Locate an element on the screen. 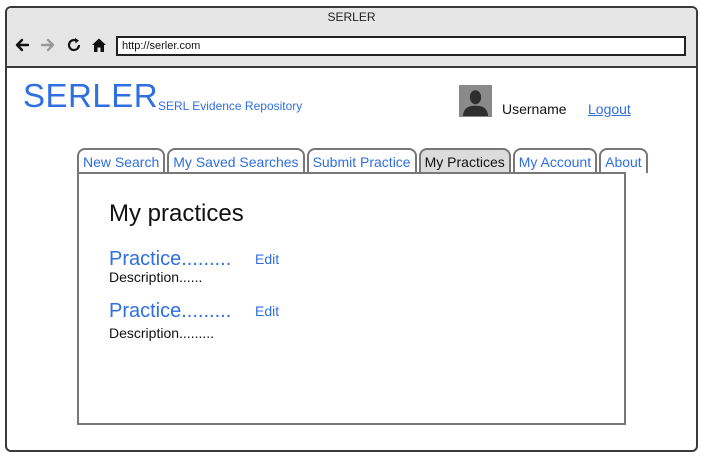 This screenshot has width=702, height=457. avatar is located at coordinates (475, 101).